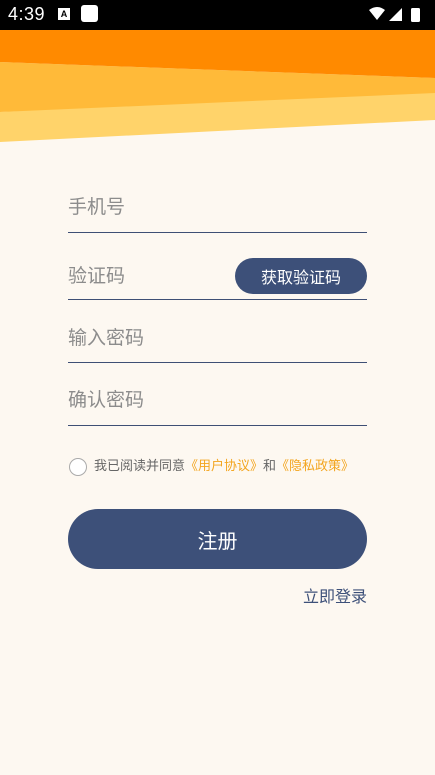 The height and width of the screenshot is (775, 435). I want to click on privacy-policy-link: 《隐私政策》, so click(315, 466).